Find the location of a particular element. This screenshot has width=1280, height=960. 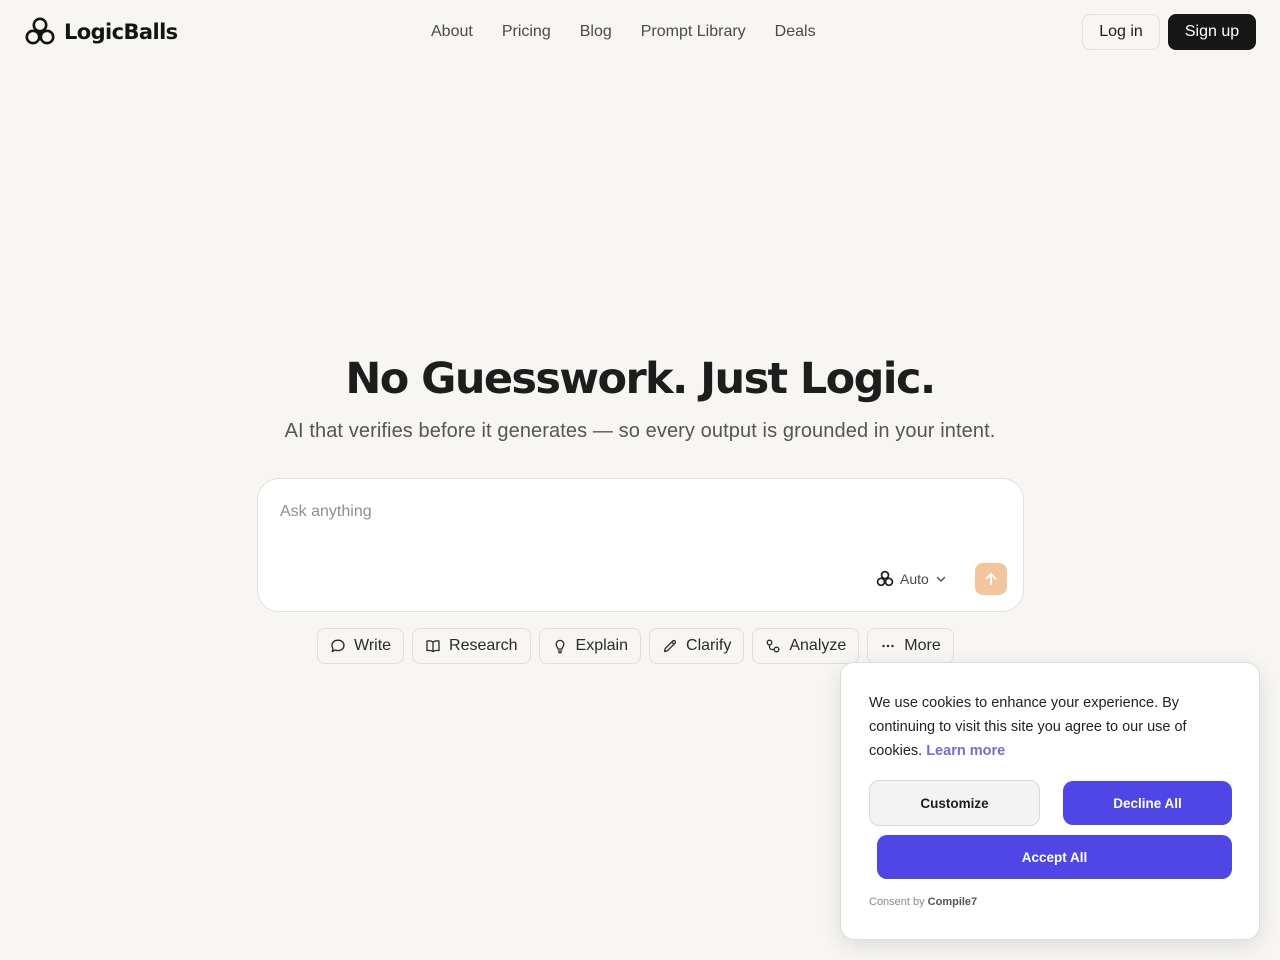

nav-link-about: About is located at coordinates (452, 32).